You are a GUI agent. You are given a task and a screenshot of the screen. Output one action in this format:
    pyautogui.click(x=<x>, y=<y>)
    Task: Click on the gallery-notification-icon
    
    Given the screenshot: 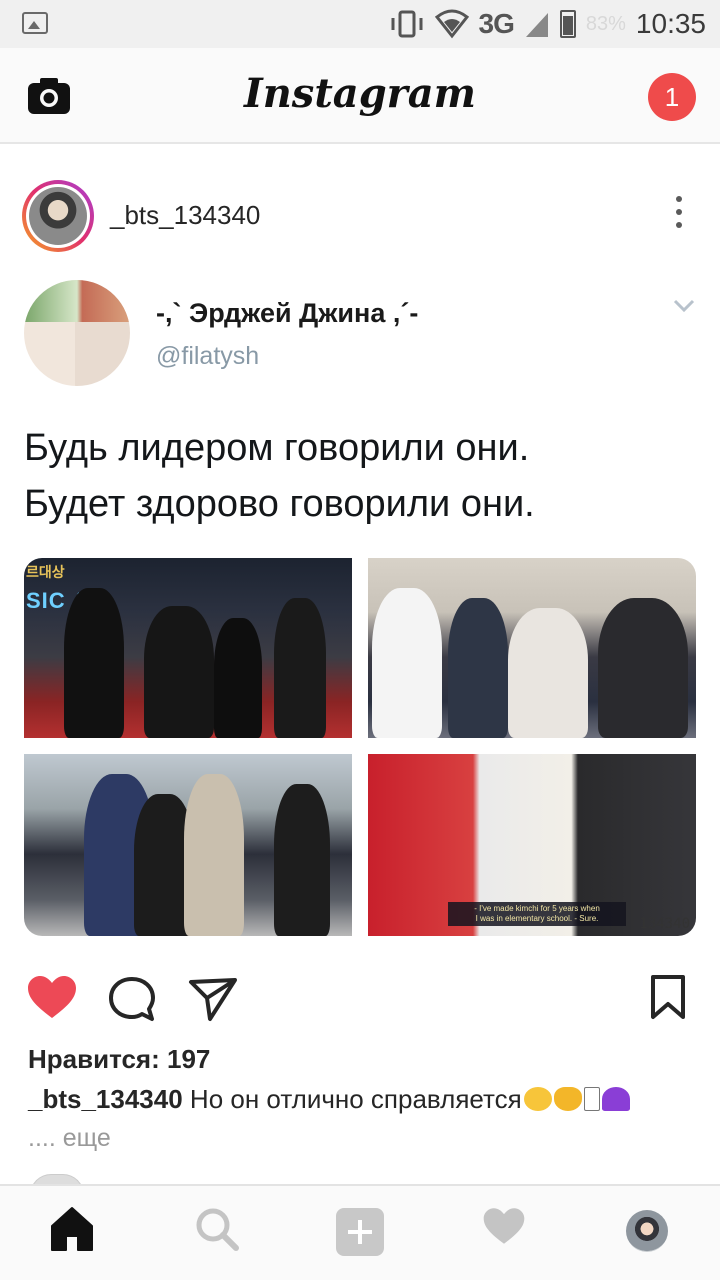 What is the action you would take?
    pyautogui.click(x=35, y=23)
    